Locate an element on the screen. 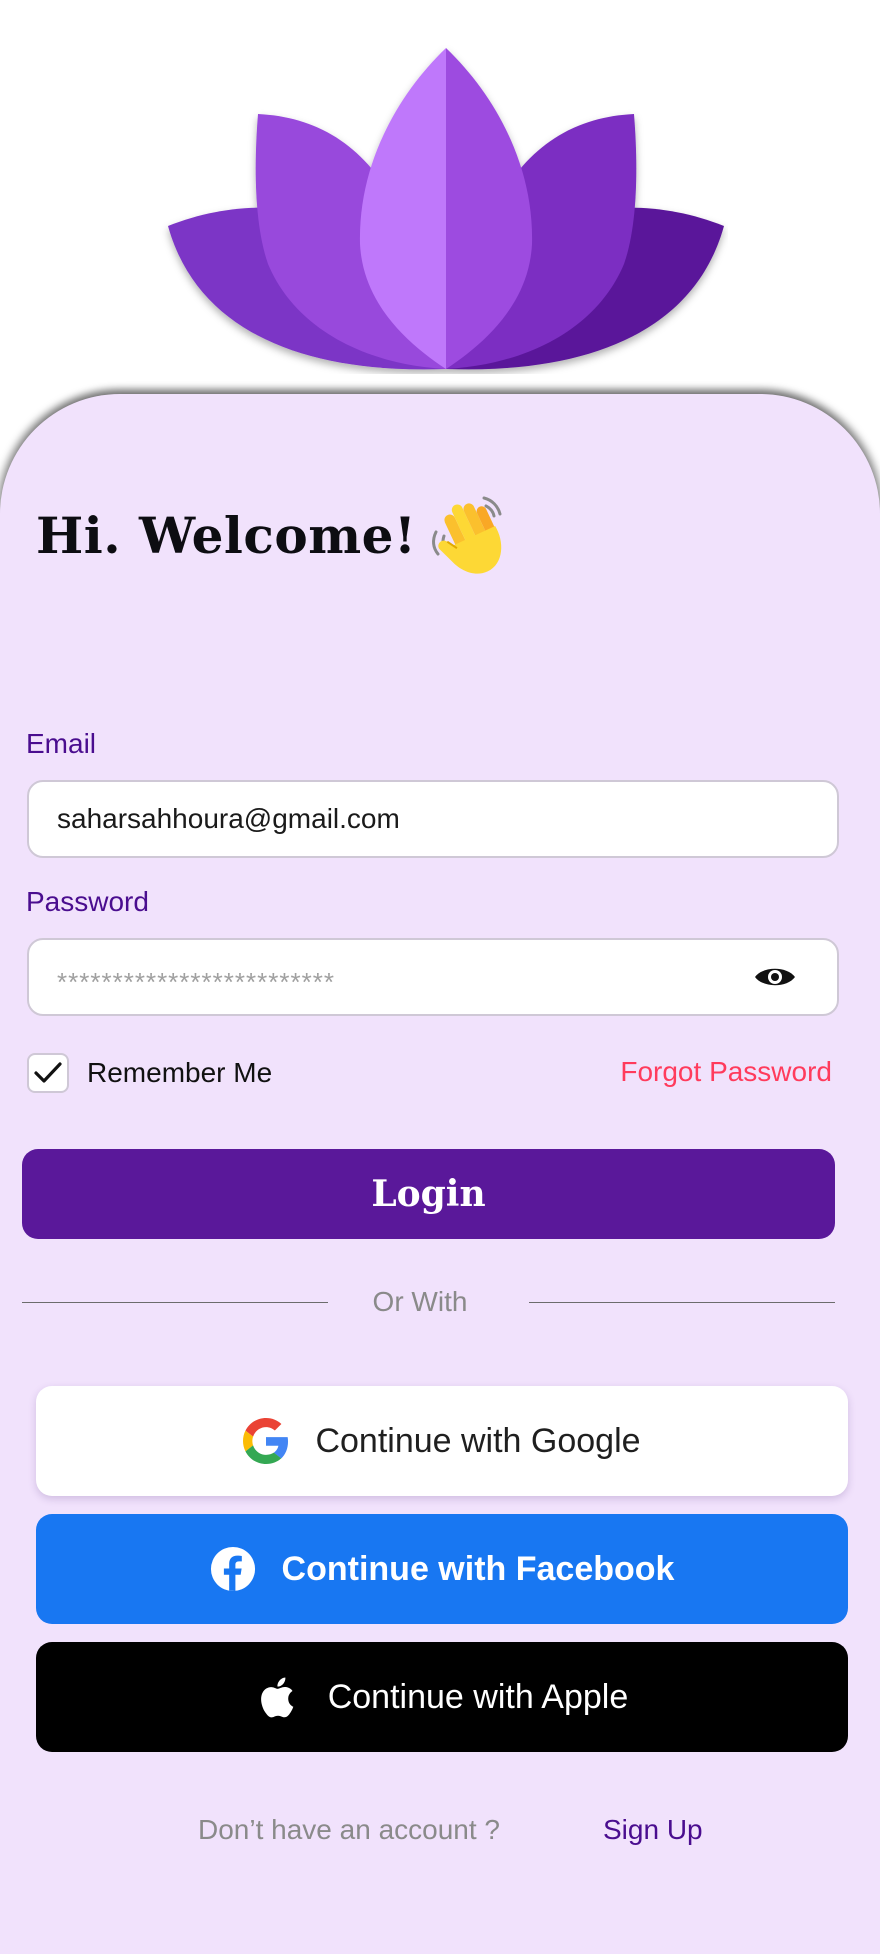 This screenshot has width=880, height=1954. forgot-password-link: Forgot Password is located at coordinates (726, 1072).